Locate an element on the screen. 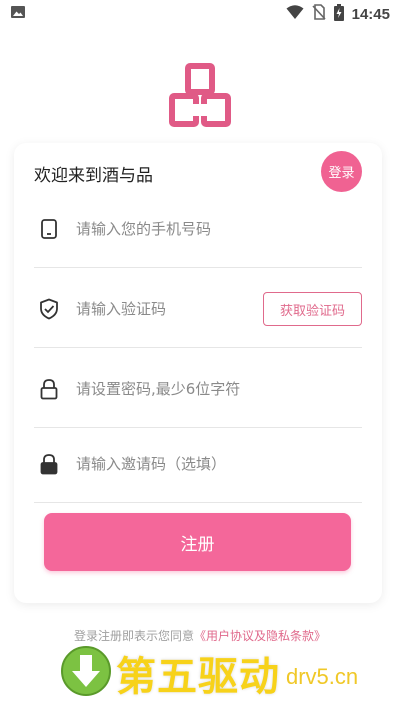 This screenshot has height=711, width=400. watermark-text: 第五驱动 is located at coordinates (198, 677).